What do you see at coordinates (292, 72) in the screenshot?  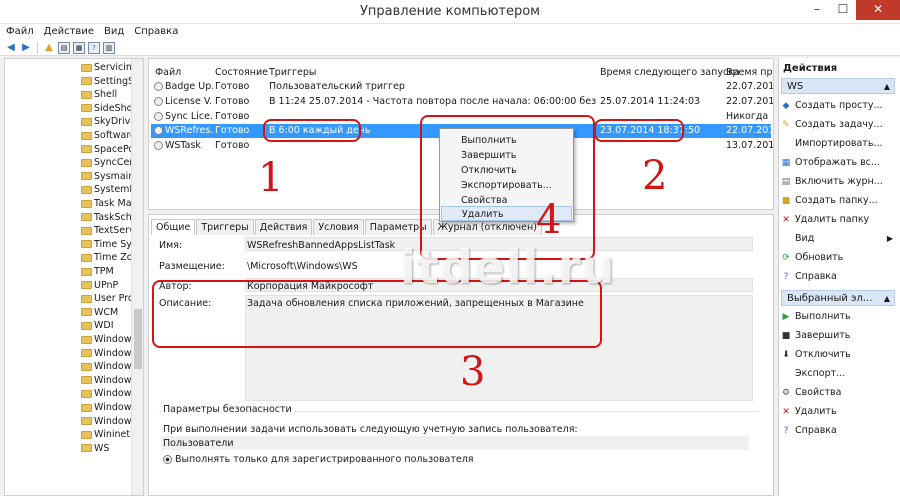 I see `column-header-triggers: Триггеры` at bounding box center [292, 72].